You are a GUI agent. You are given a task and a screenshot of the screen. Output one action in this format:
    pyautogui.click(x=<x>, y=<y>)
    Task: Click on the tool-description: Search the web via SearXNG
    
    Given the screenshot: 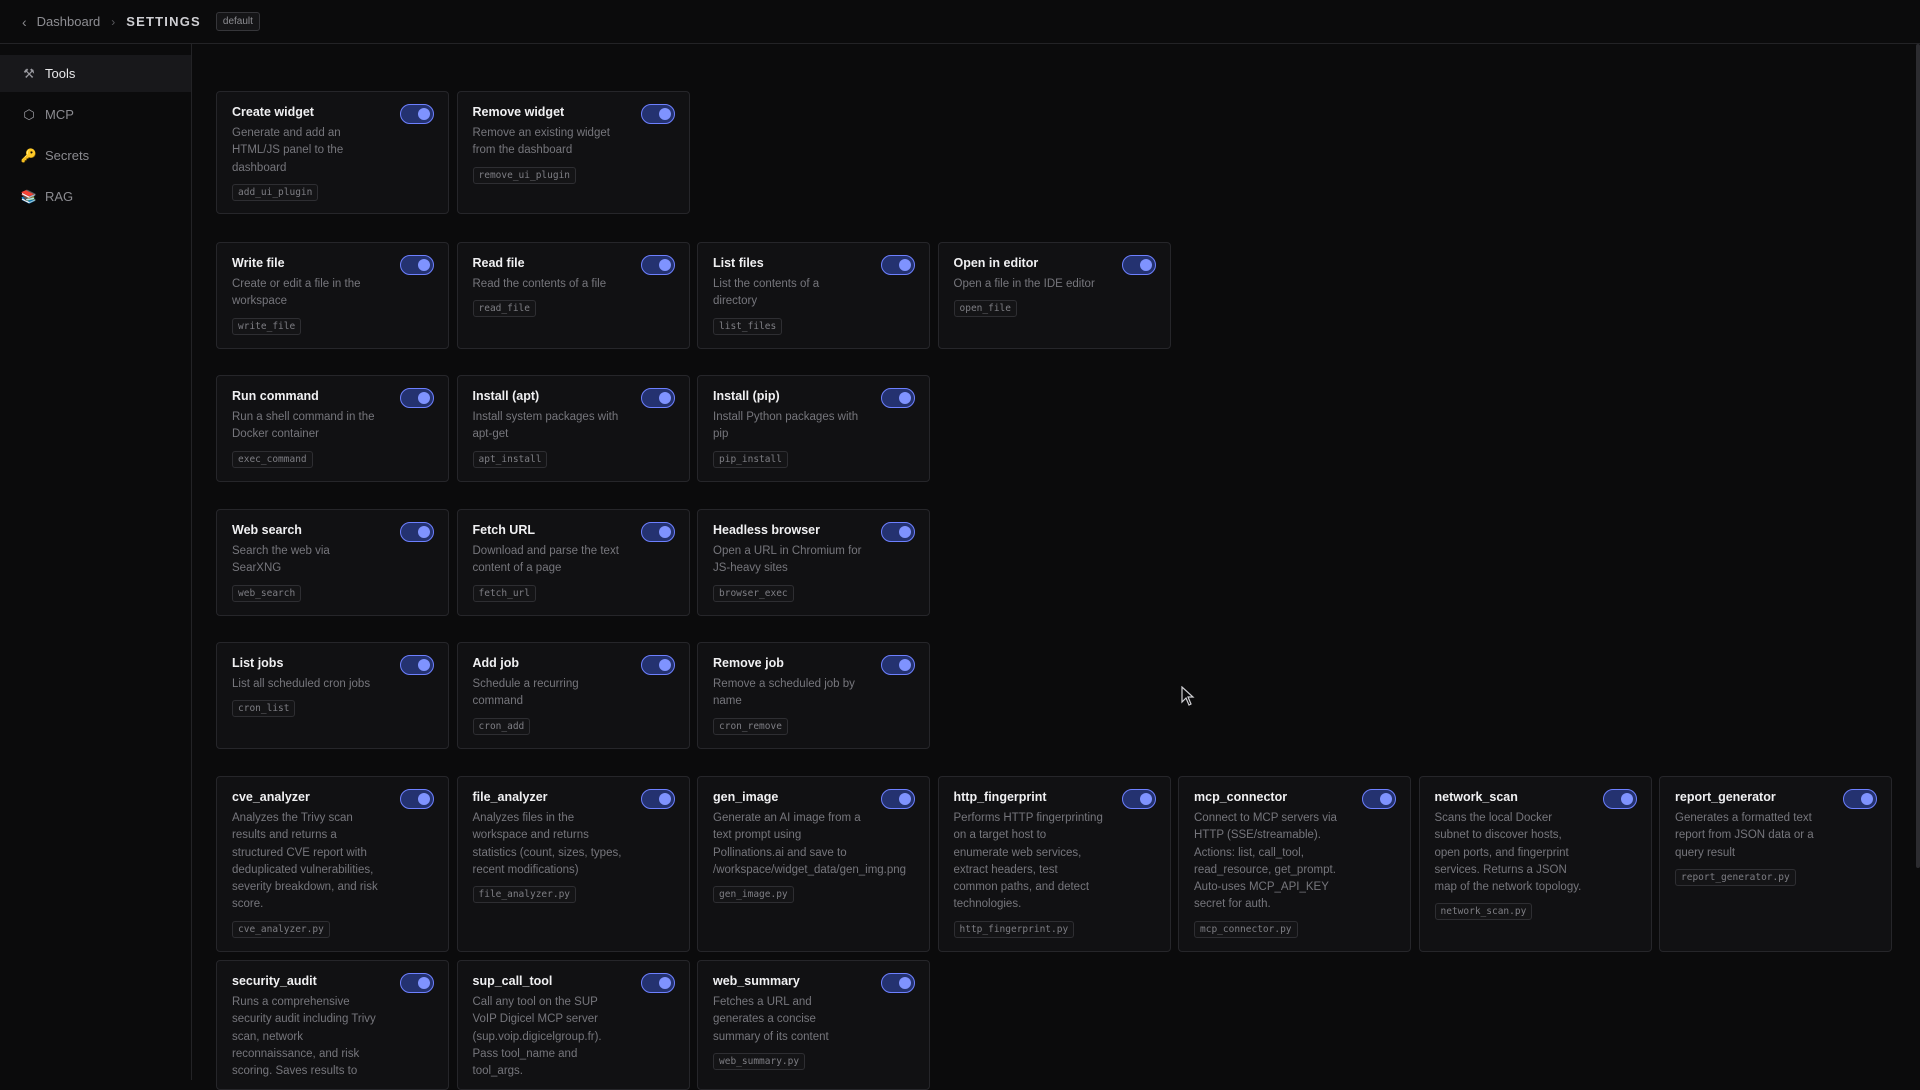 What is the action you would take?
    pyautogui.click(x=281, y=560)
    